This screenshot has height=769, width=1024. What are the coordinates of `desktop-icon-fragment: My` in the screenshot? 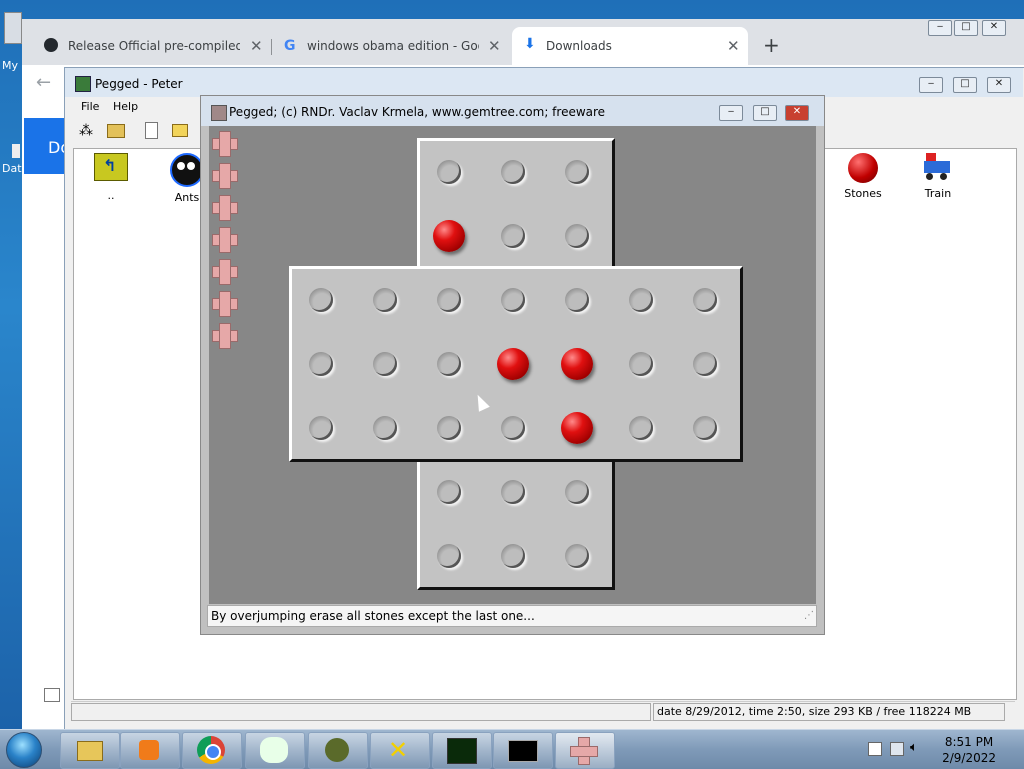 It's located at (11, 42).